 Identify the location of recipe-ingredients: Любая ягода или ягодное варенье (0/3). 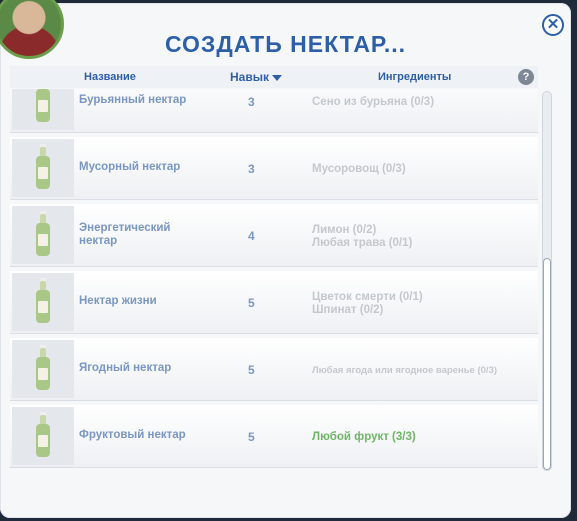
(404, 370).